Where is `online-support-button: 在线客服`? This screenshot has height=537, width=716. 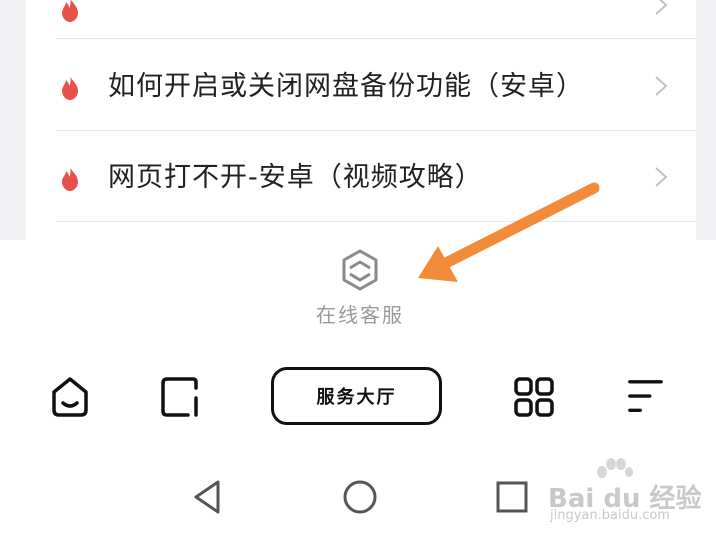 online-support-button: 在线客服 is located at coordinates (360, 288).